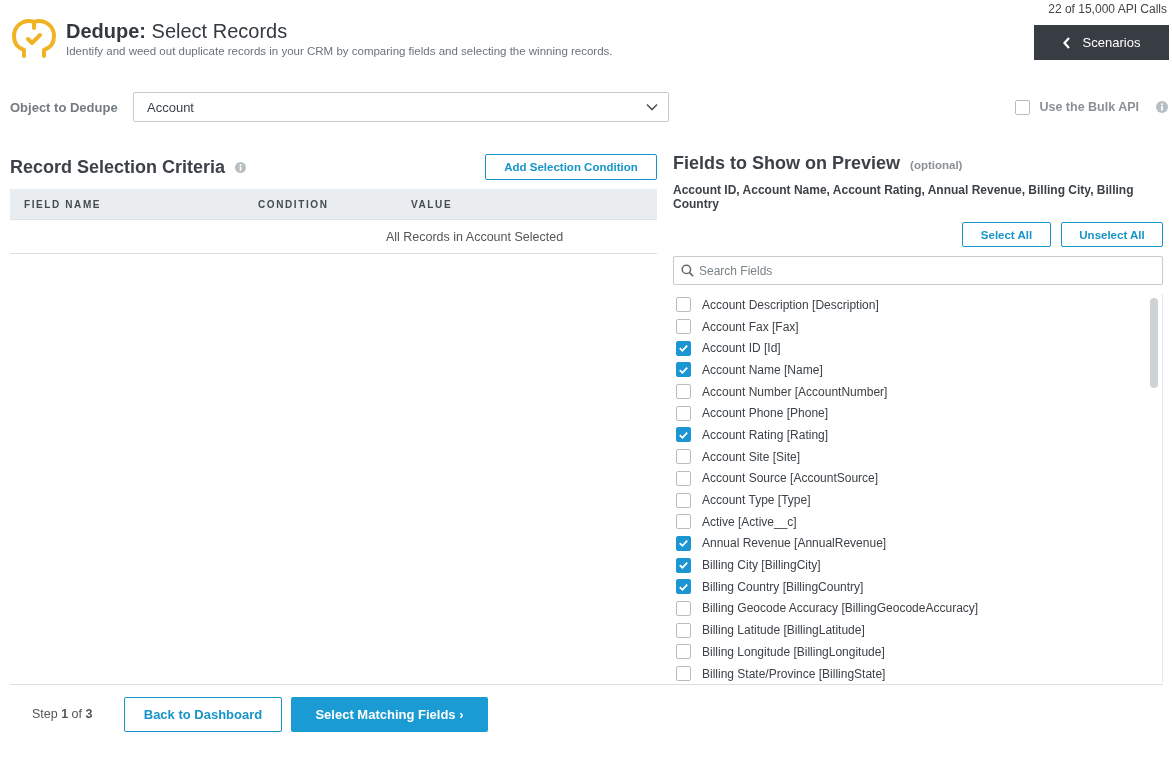 This screenshot has height=770, width=1172. What do you see at coordinates (751, 456) in the screenshot?
I see `field-label: Account Site [Site]` at bounding box center [751, 456].